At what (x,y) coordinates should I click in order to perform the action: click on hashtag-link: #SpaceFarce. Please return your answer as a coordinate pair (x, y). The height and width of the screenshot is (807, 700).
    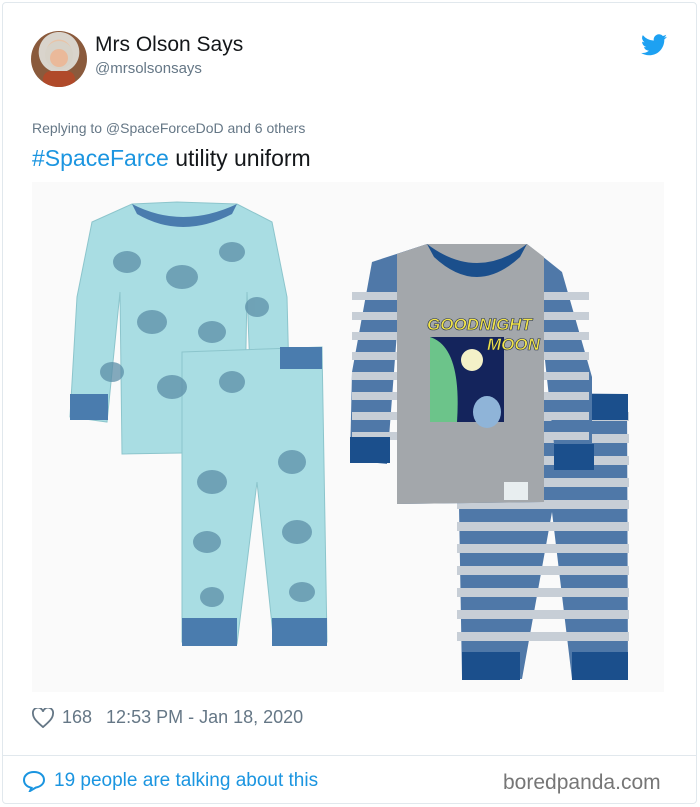
    Looking at the image, I should click on (100, 158).